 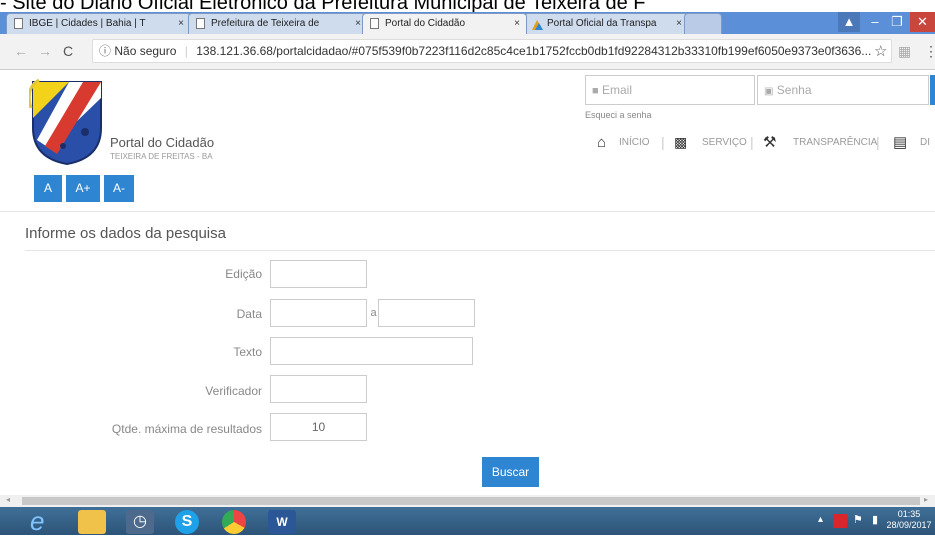 What do you see at coordinates (187, 522) in the screenshot?
I see `skype-icon: S` at bounding box center [187, 522].